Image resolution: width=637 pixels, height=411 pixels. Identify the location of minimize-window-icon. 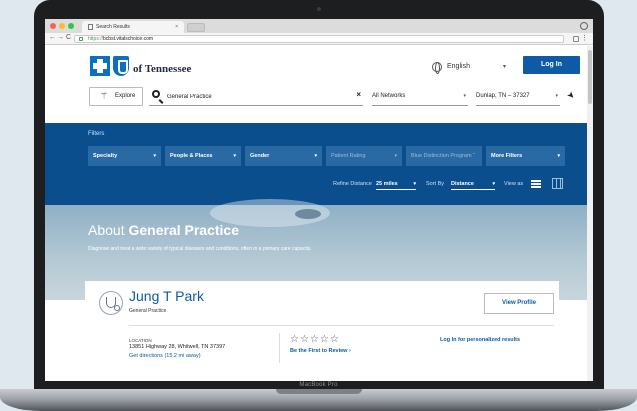
(62, 26).